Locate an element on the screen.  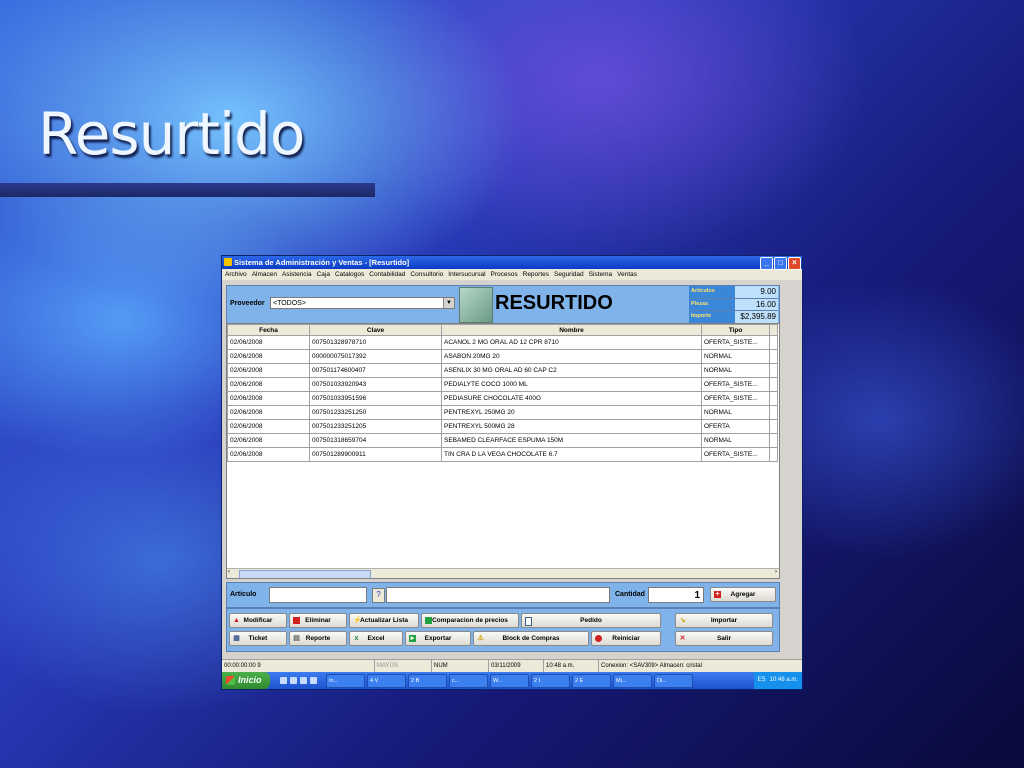
cell-nombre: TIN CRA D LA VEGA CHOCOLATE 6.7 is located at coordinates (571, 454).